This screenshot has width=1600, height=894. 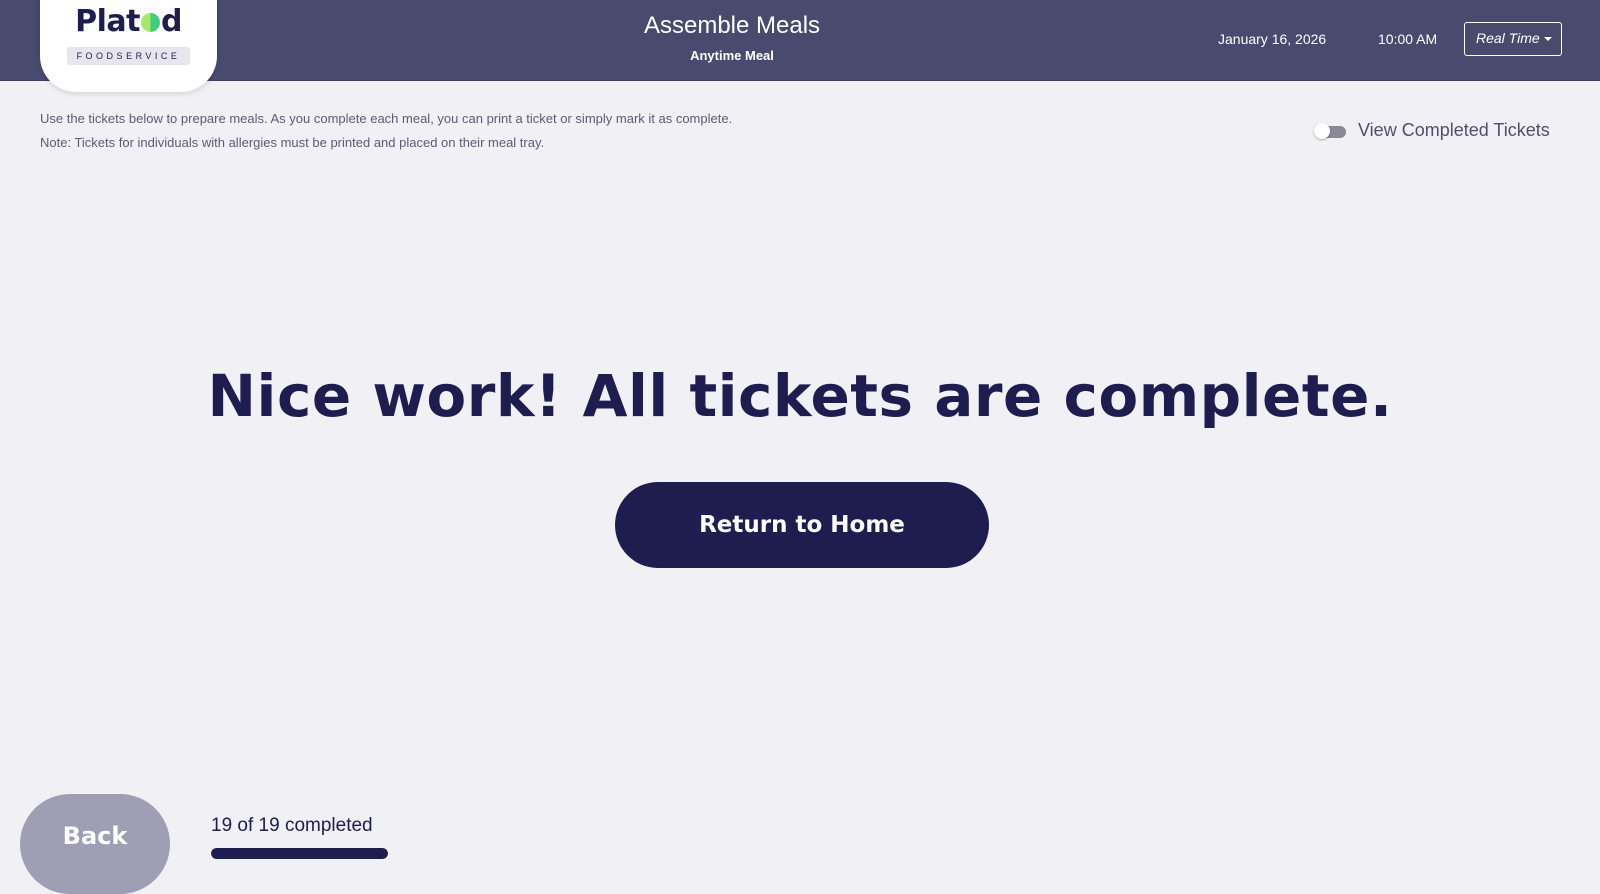 What do you see at coordinates (128, 46) in the screenshot?
I see `brand-logo: Plat d FOODSERVICE` at bounding box center [128, 46].